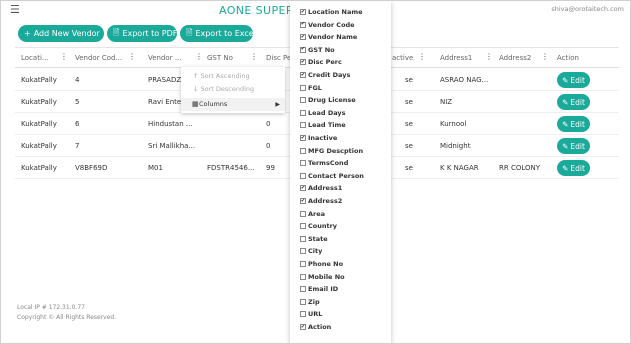  I want to click on column-header-gst-no: GST No ⋮, so click(234, 58).